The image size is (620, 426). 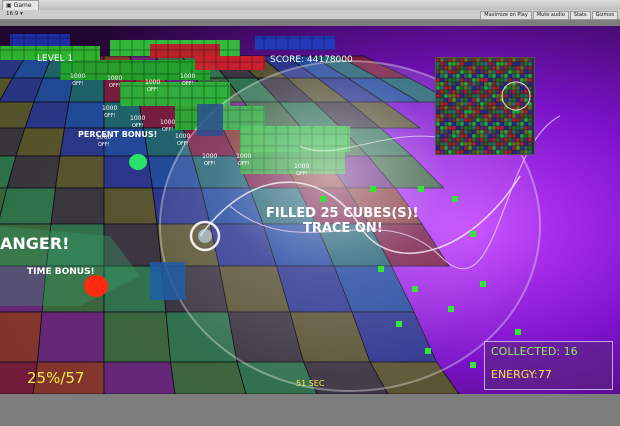 I want to click on chevron-down-icon: ▾, so click(x=21, y=14).